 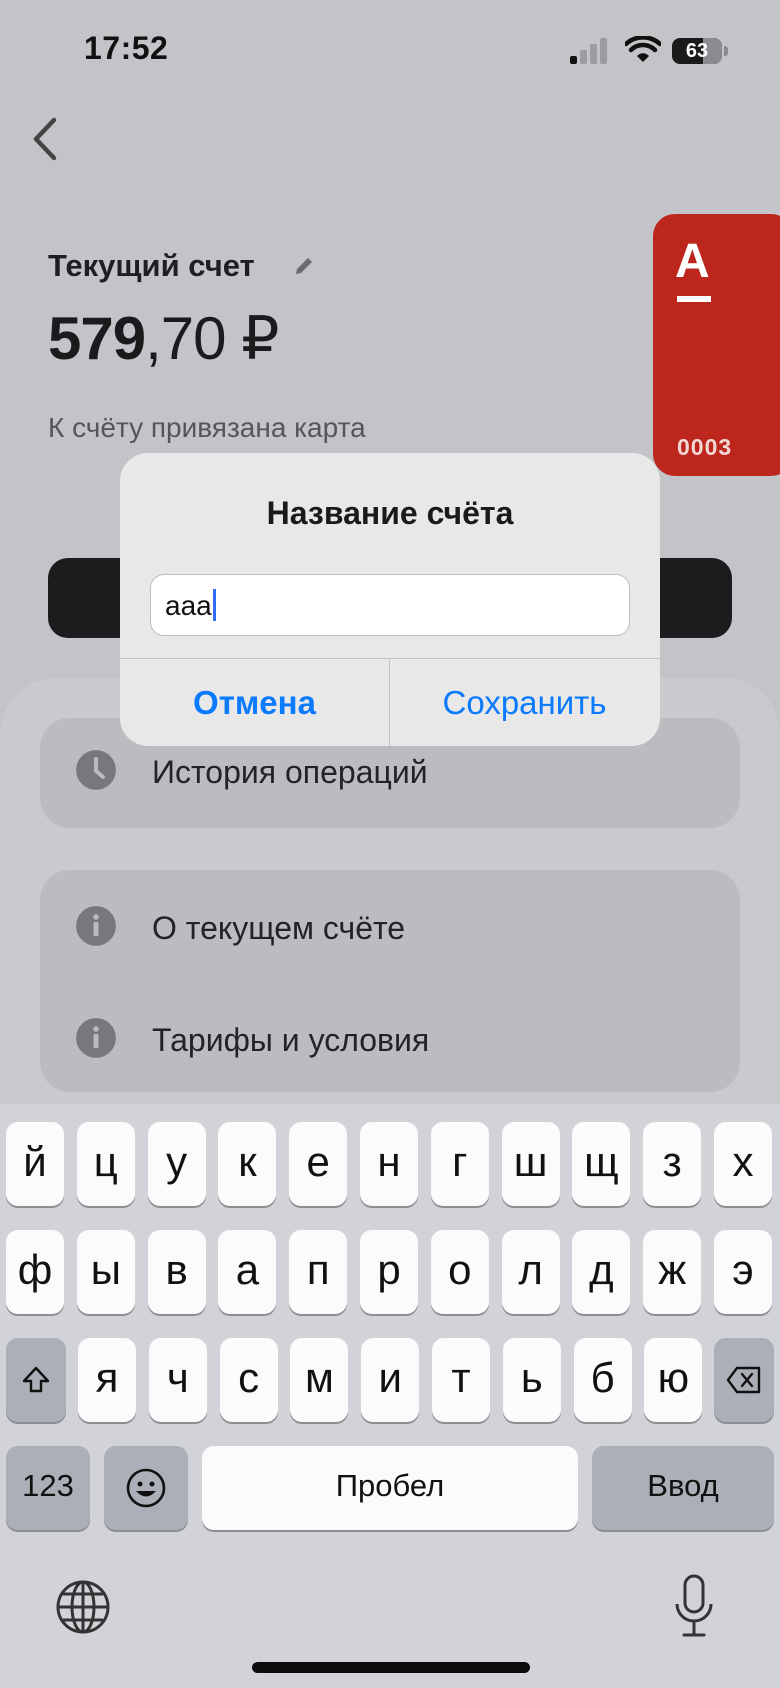 I want to click on key-м: м, so click(x=319, y=1380).